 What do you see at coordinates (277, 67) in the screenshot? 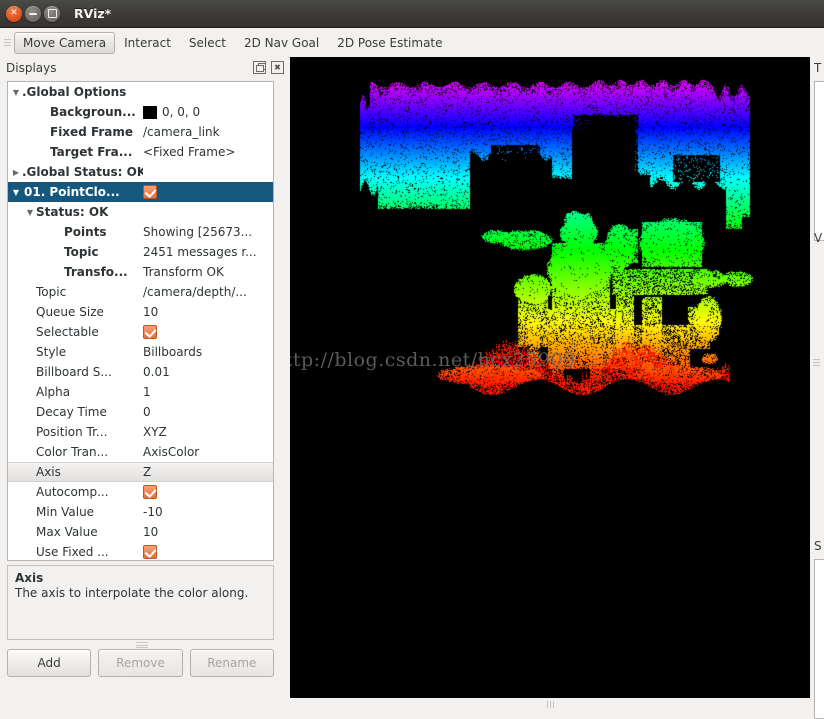
I see `close-icon: ✖` at bounding box center [277, 67].